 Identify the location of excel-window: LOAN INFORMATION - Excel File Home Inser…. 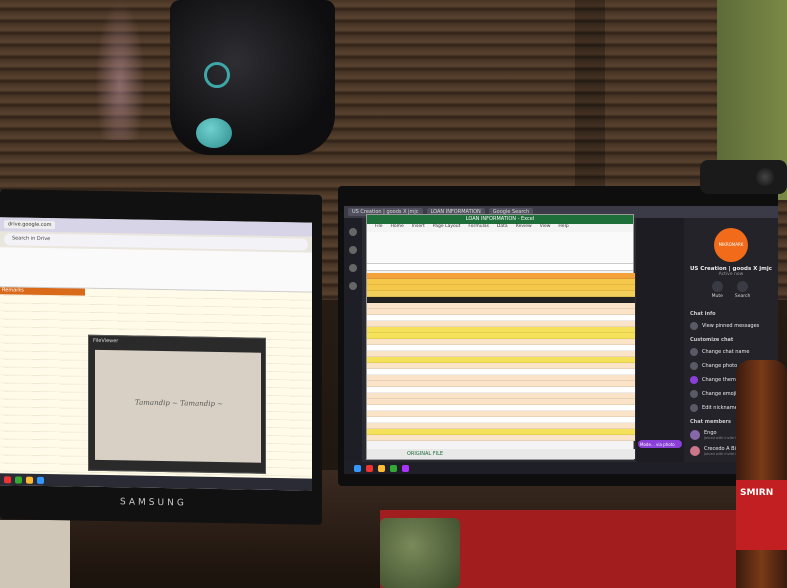
(500, 337).